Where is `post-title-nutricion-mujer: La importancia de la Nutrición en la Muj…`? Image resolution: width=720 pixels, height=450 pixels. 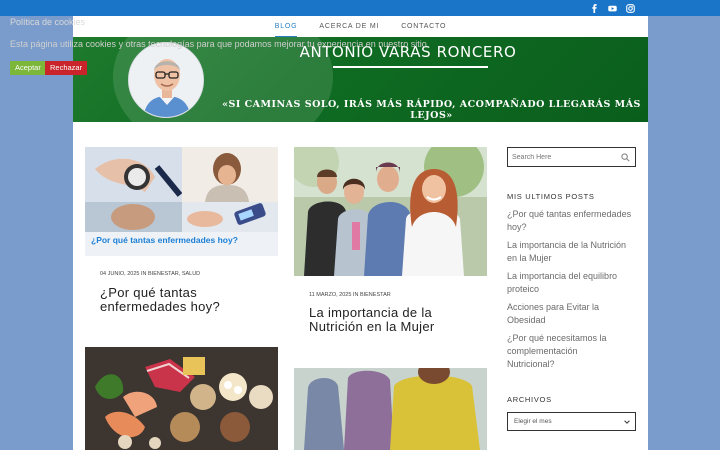
post-title-nutricion-mujer: La importancia de la Nutrición en la Muj… is located at coordinates (396, 320).